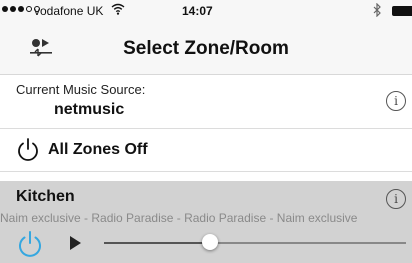 The height and width of the screenshot is (263, 412). What do you see at coordinates (45, 196) in the screenshot?
I see `zone-name: Kitchen` at bounding box center [45, 196].